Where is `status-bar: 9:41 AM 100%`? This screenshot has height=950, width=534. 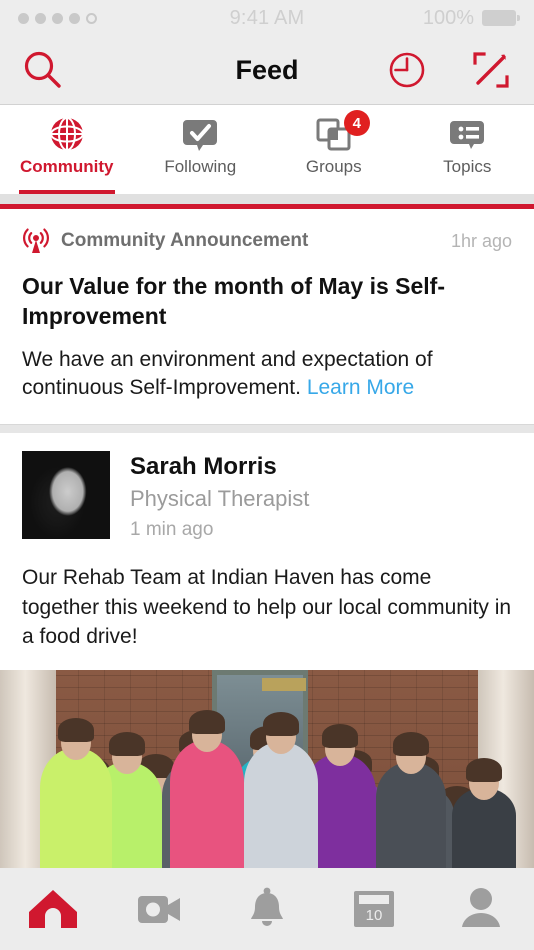
status-bar: 9:41 AM 100% is located at coordinates (267, 18).